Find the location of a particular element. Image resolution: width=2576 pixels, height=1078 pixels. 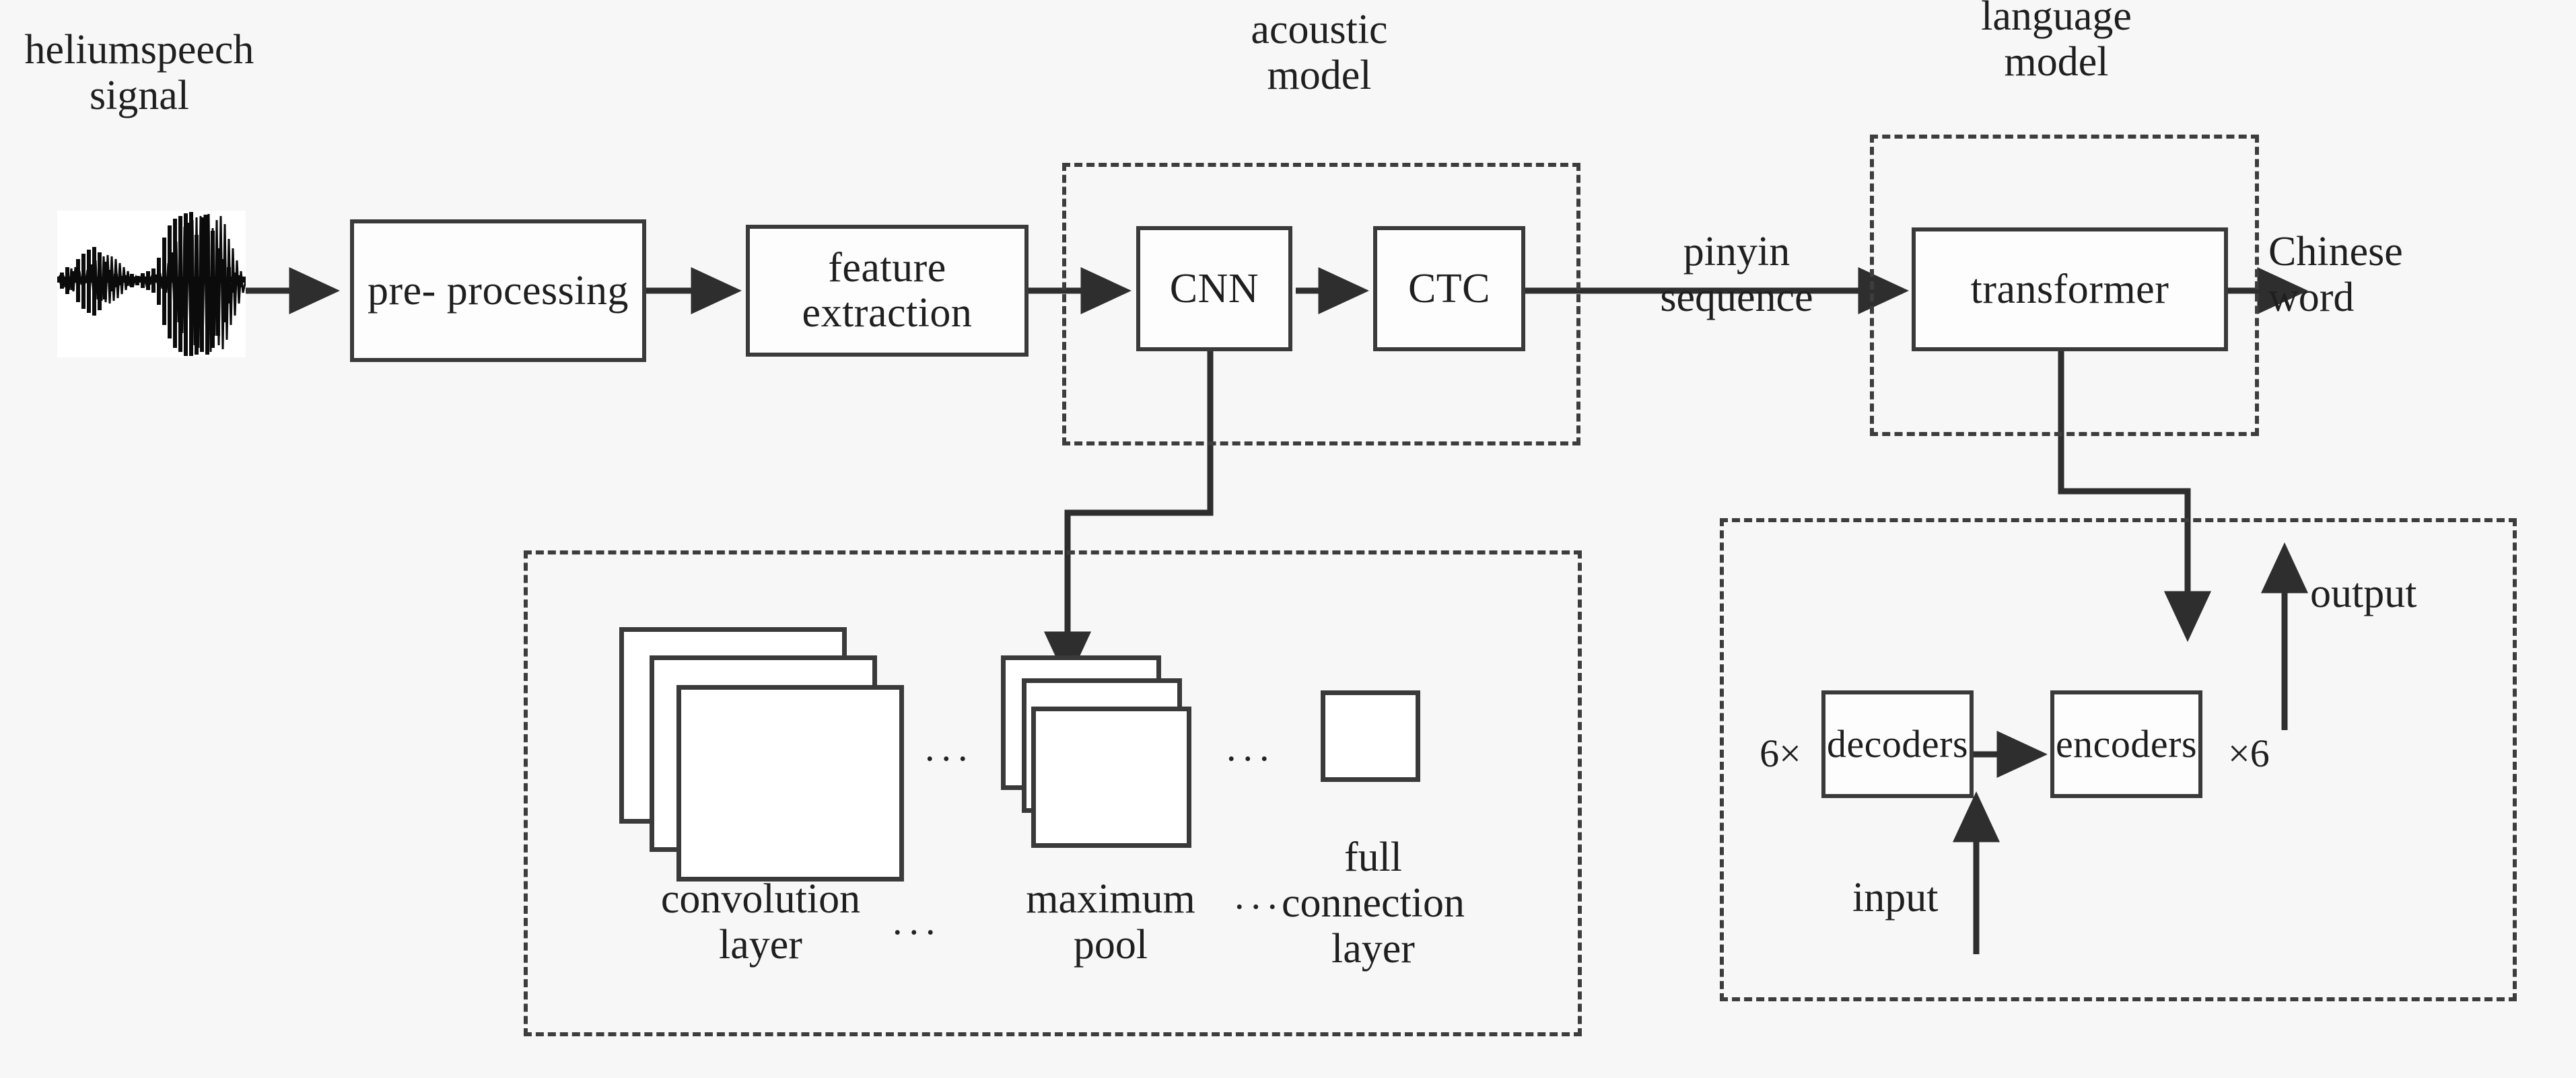

maximum-pool-plate-front is located at coordinates (1111, 777).